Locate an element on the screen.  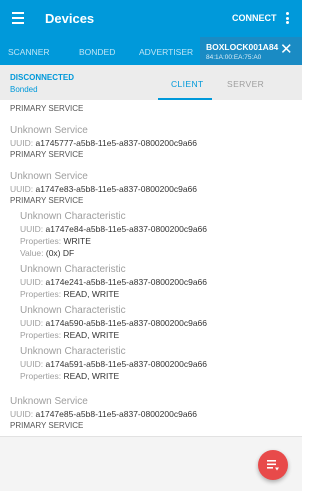
close-icon: ✕ is located at coordinates (286, 49).